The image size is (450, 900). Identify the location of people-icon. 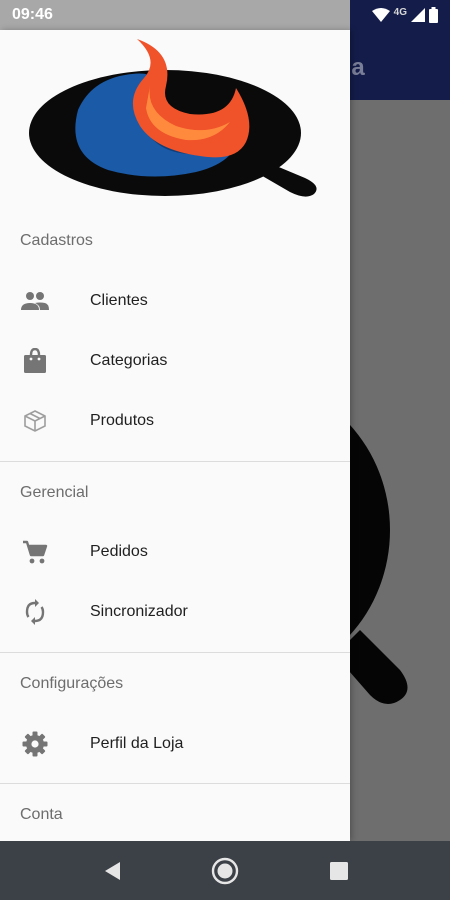
(35, 301).